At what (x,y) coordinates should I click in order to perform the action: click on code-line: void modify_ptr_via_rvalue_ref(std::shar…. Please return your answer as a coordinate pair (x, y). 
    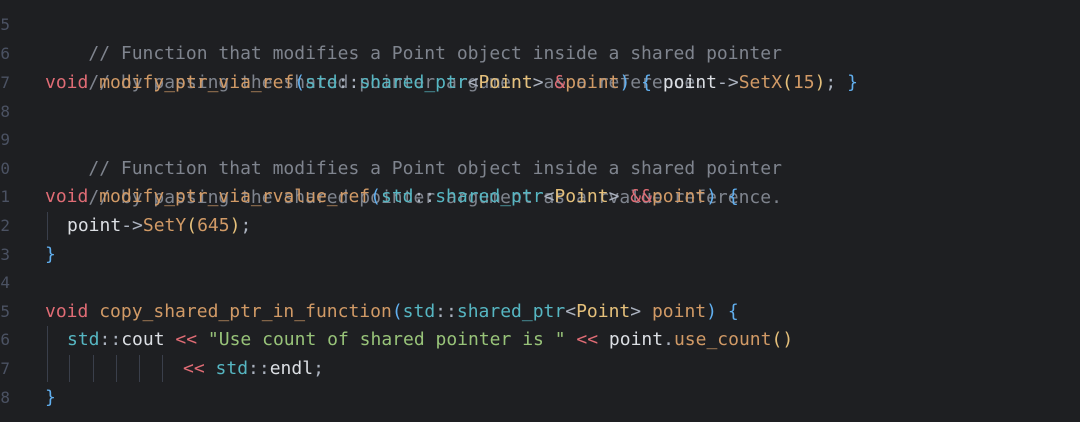
    Looking at the image, I should click on (392, 196).